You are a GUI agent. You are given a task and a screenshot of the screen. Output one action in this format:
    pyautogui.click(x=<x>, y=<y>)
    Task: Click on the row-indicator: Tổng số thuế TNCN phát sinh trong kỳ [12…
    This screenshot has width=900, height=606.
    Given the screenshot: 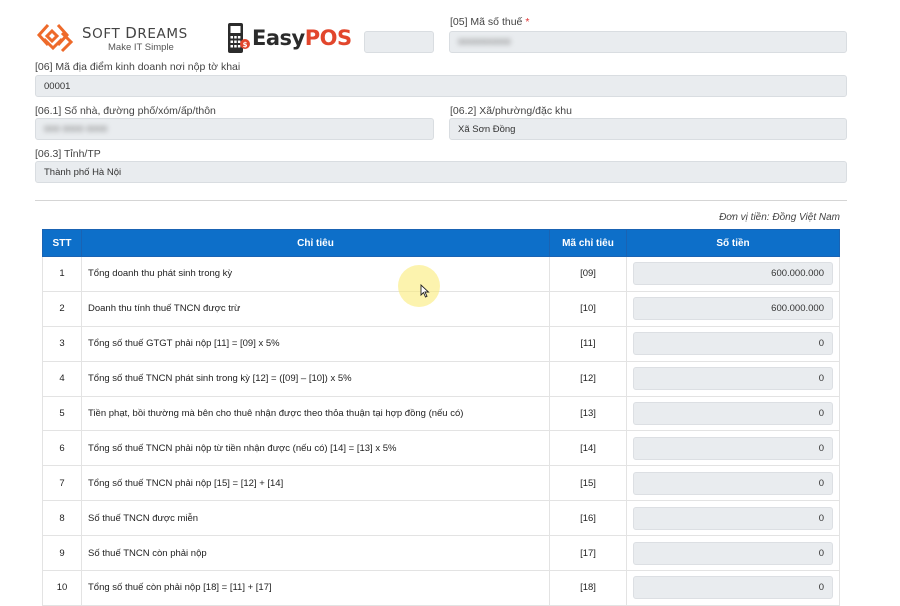 What is the action you would take?
    pyautogui.click(x=315, y=378)
    